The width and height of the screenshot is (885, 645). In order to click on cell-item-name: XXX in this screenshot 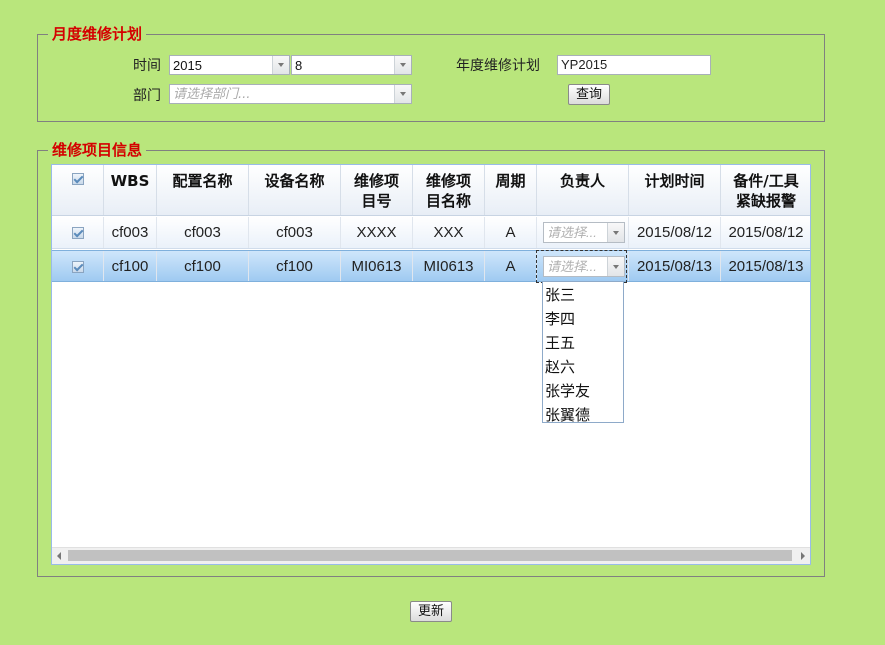, I will do `click(449, 232)`.